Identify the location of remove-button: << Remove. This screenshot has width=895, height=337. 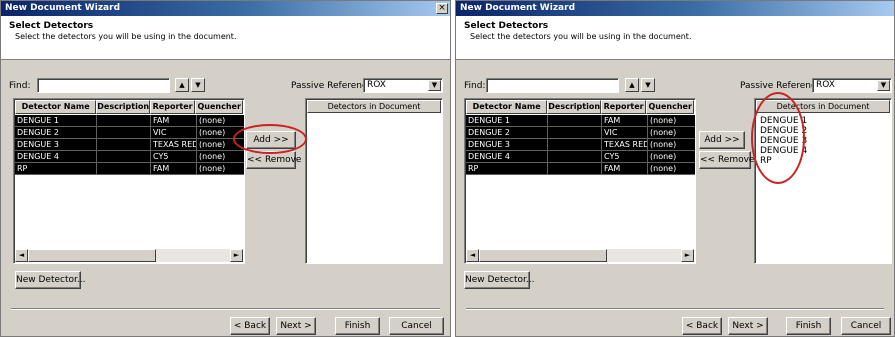
(726, 160).